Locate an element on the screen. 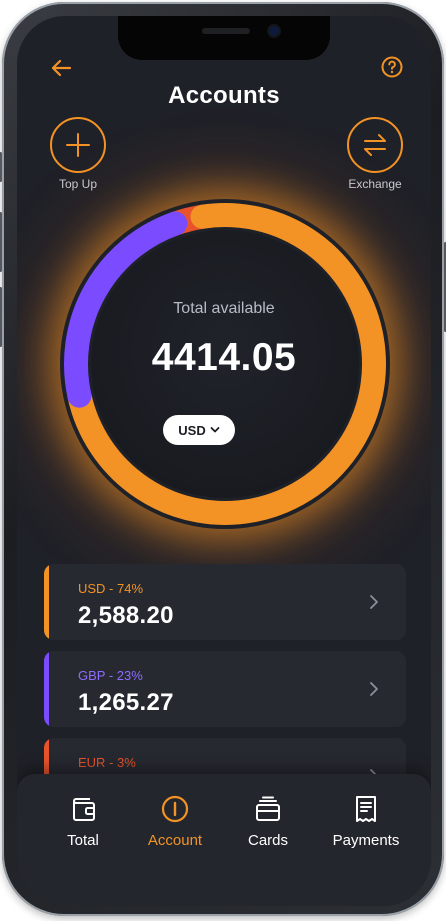 This screenshot has width=446, height=921. tab-bar: Total Account Cards Payments is located at coordinates (224, 840).